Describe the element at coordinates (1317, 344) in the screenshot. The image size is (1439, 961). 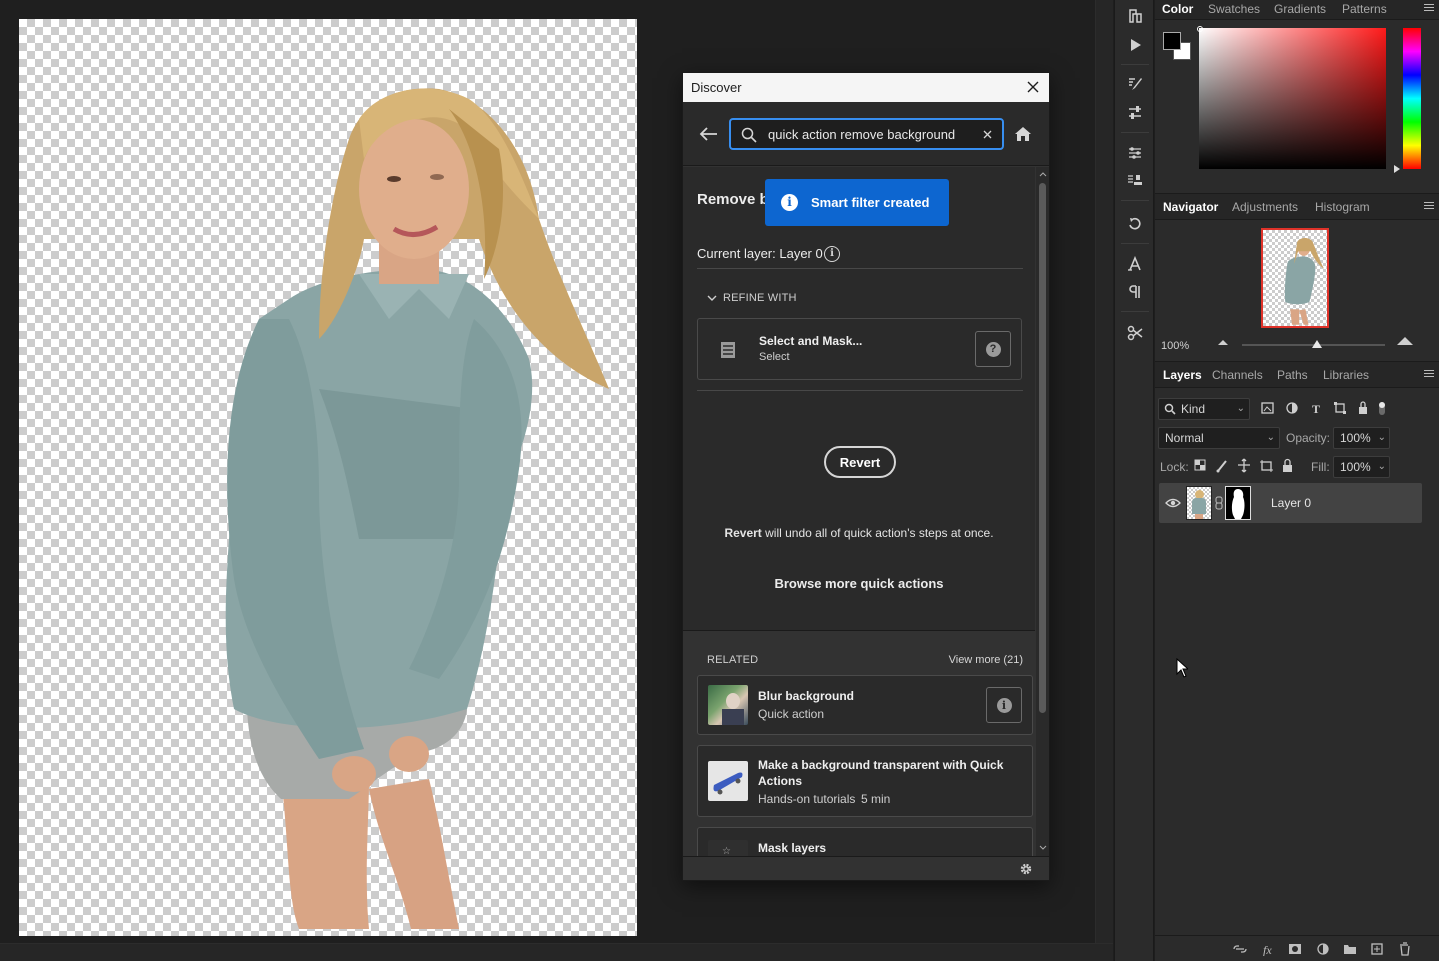
I see `zoom-slider-handle` at that location.